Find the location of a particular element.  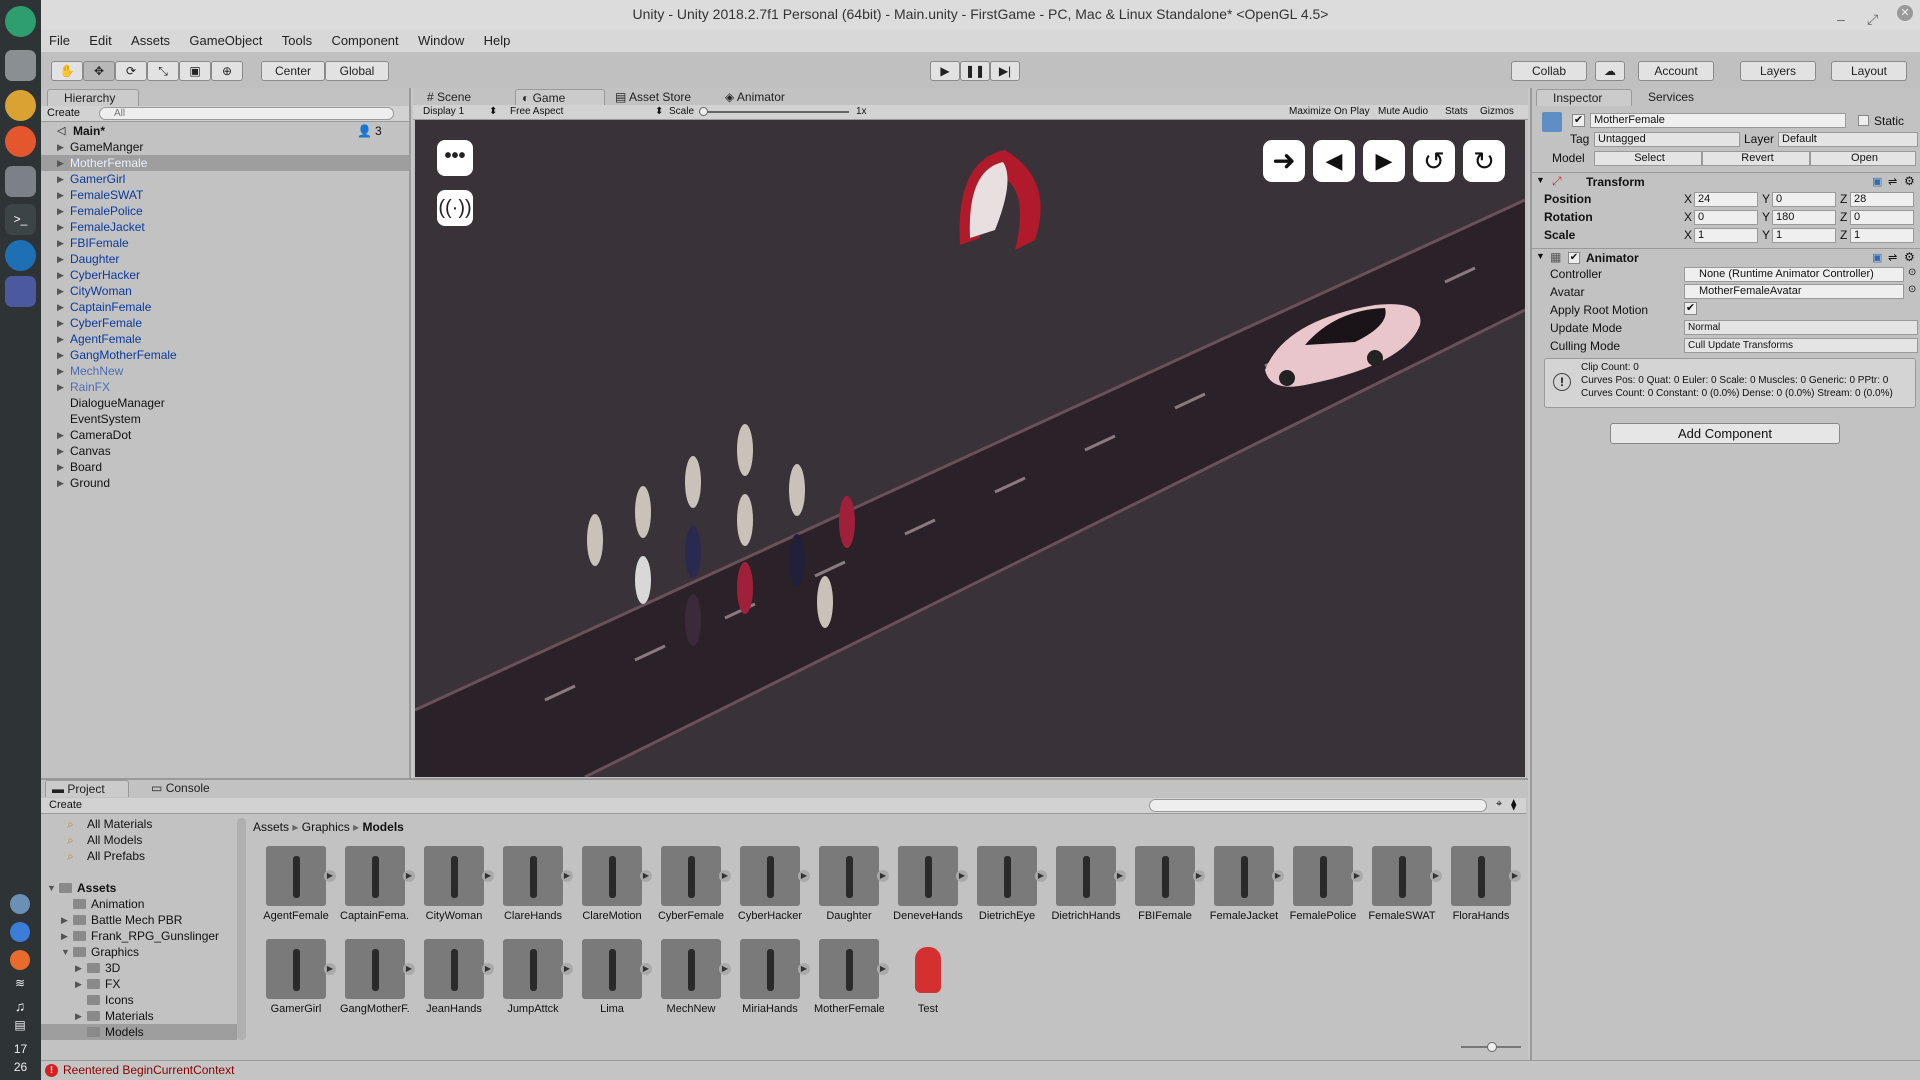

menu-component: Component is located at coordinates (364, 41).